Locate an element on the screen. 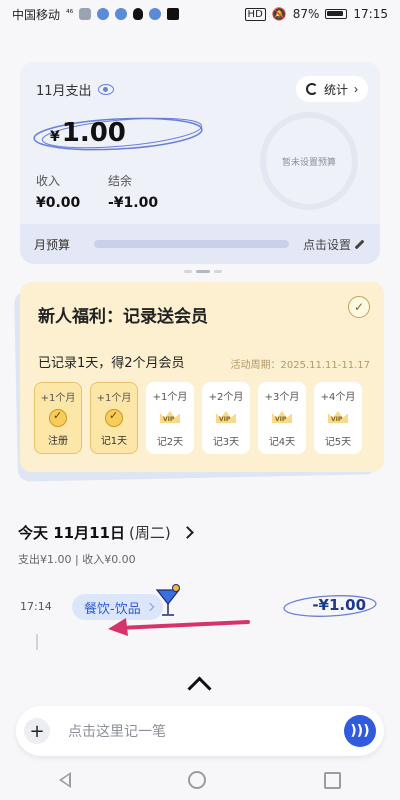  add-button: + is located at coordinates (37, 731).